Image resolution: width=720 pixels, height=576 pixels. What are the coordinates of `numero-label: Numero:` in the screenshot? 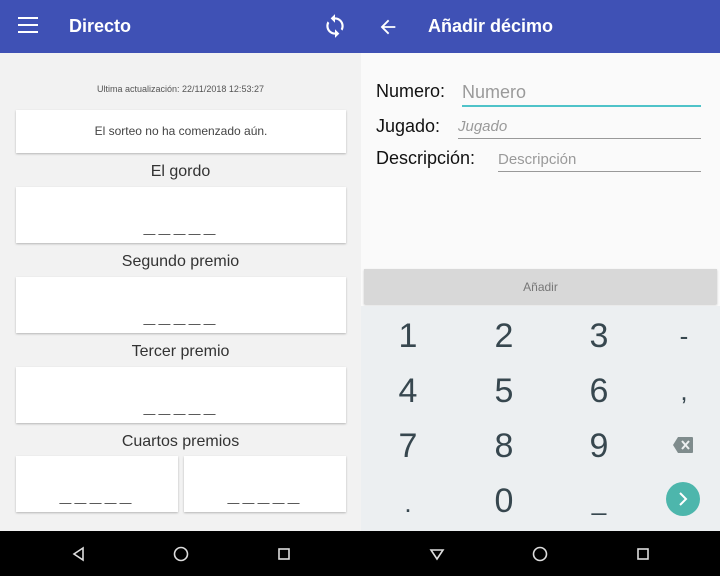 It's located at (411, 91).